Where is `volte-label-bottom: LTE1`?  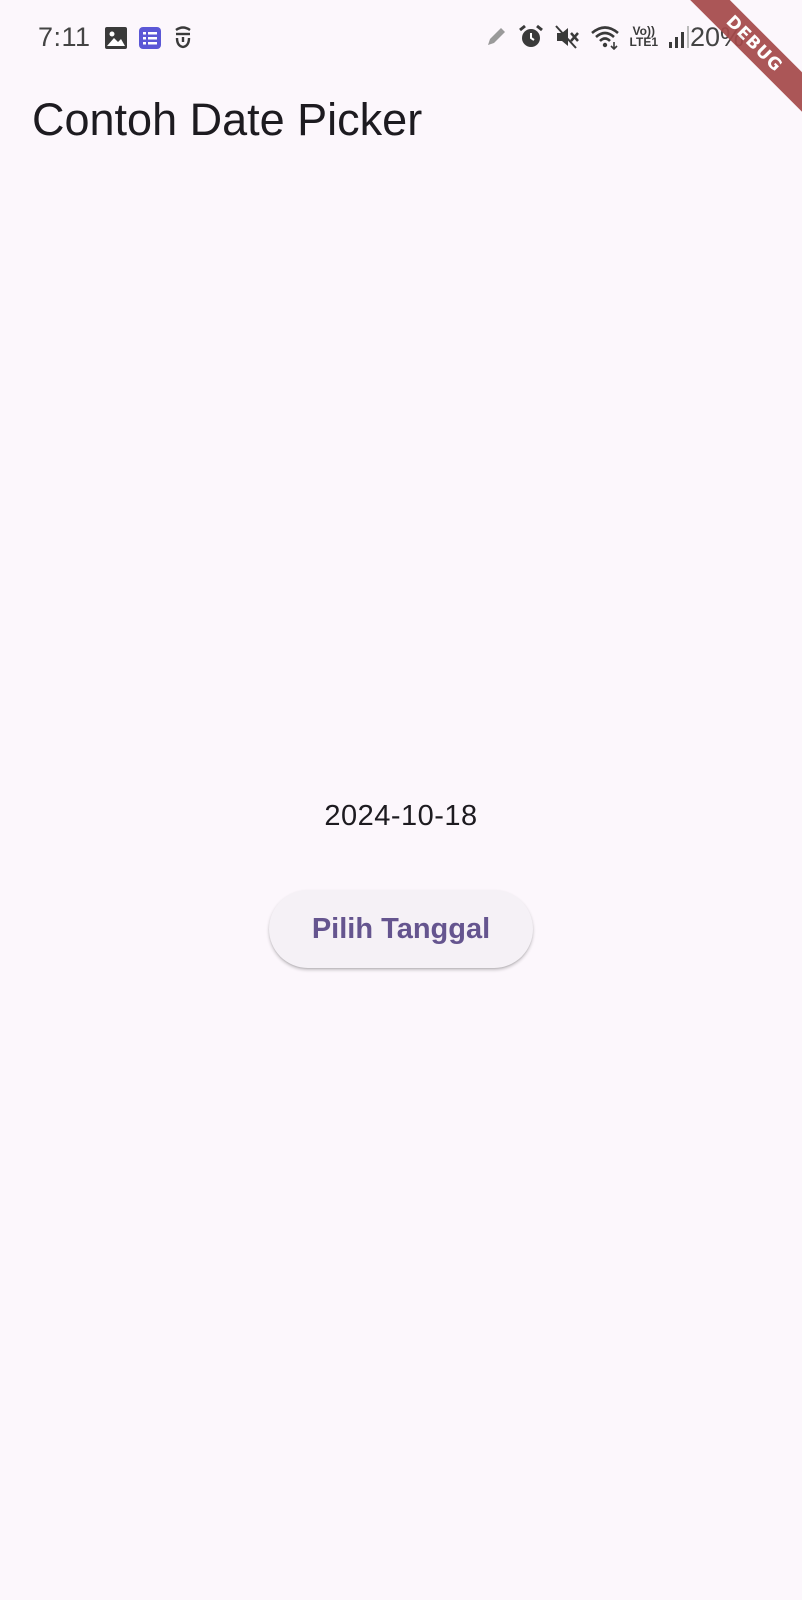 volte-label-bottom: LTE1 is located at coordinates (643, 42).